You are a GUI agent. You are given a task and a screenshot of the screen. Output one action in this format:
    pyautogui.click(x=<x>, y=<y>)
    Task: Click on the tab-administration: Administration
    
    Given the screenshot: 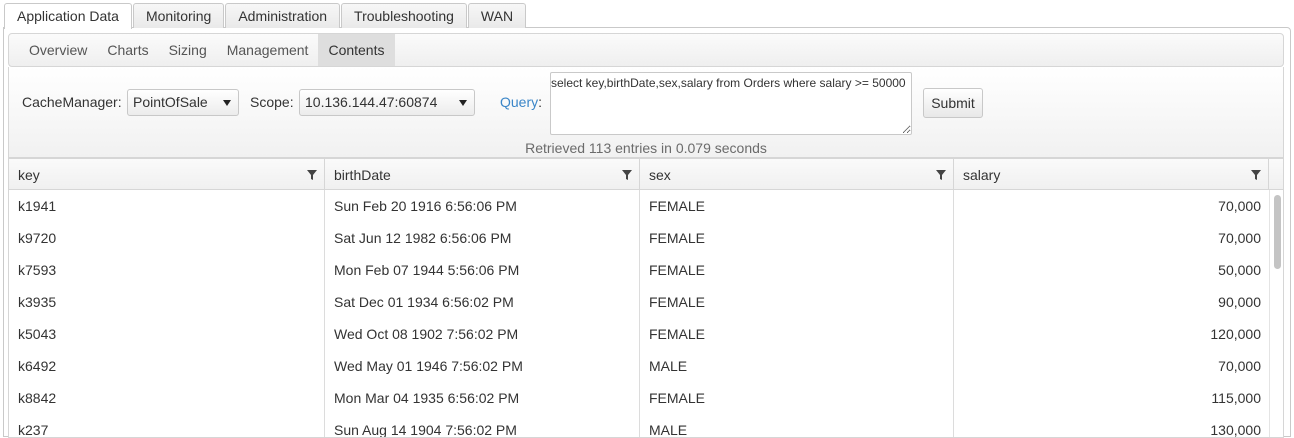 What is the action you would take?
    pyautogui.click(x=283, y=15)
    